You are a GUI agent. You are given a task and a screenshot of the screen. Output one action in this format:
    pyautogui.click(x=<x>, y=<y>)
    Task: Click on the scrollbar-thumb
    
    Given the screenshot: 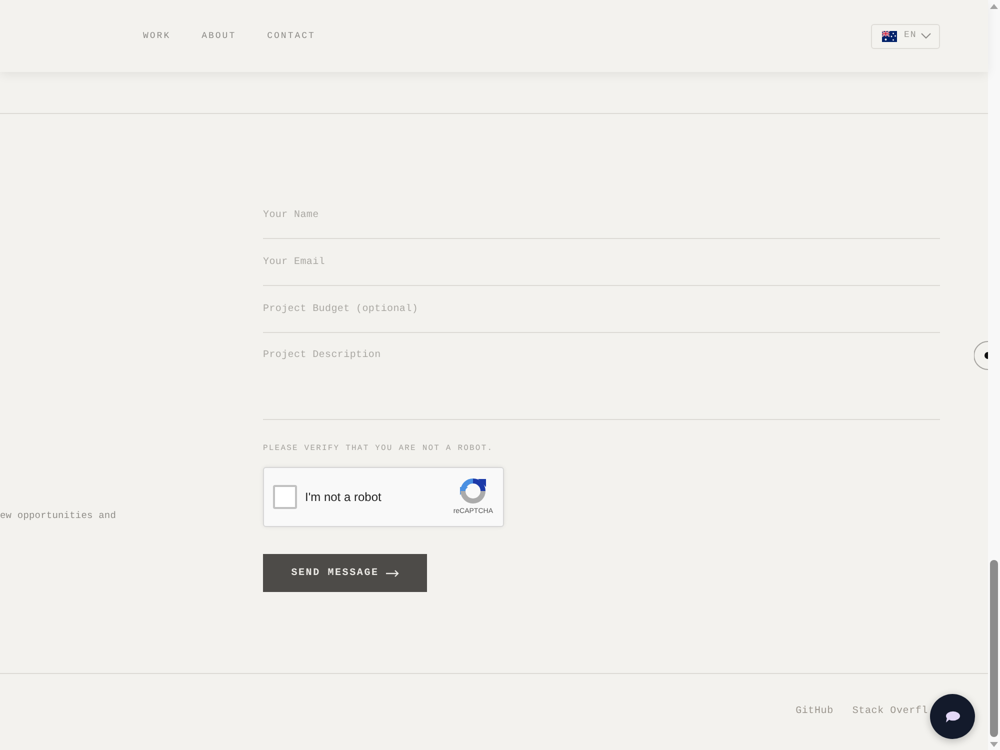 What is the action you would take?
    pyautogui.click(x=994, y=648)
    